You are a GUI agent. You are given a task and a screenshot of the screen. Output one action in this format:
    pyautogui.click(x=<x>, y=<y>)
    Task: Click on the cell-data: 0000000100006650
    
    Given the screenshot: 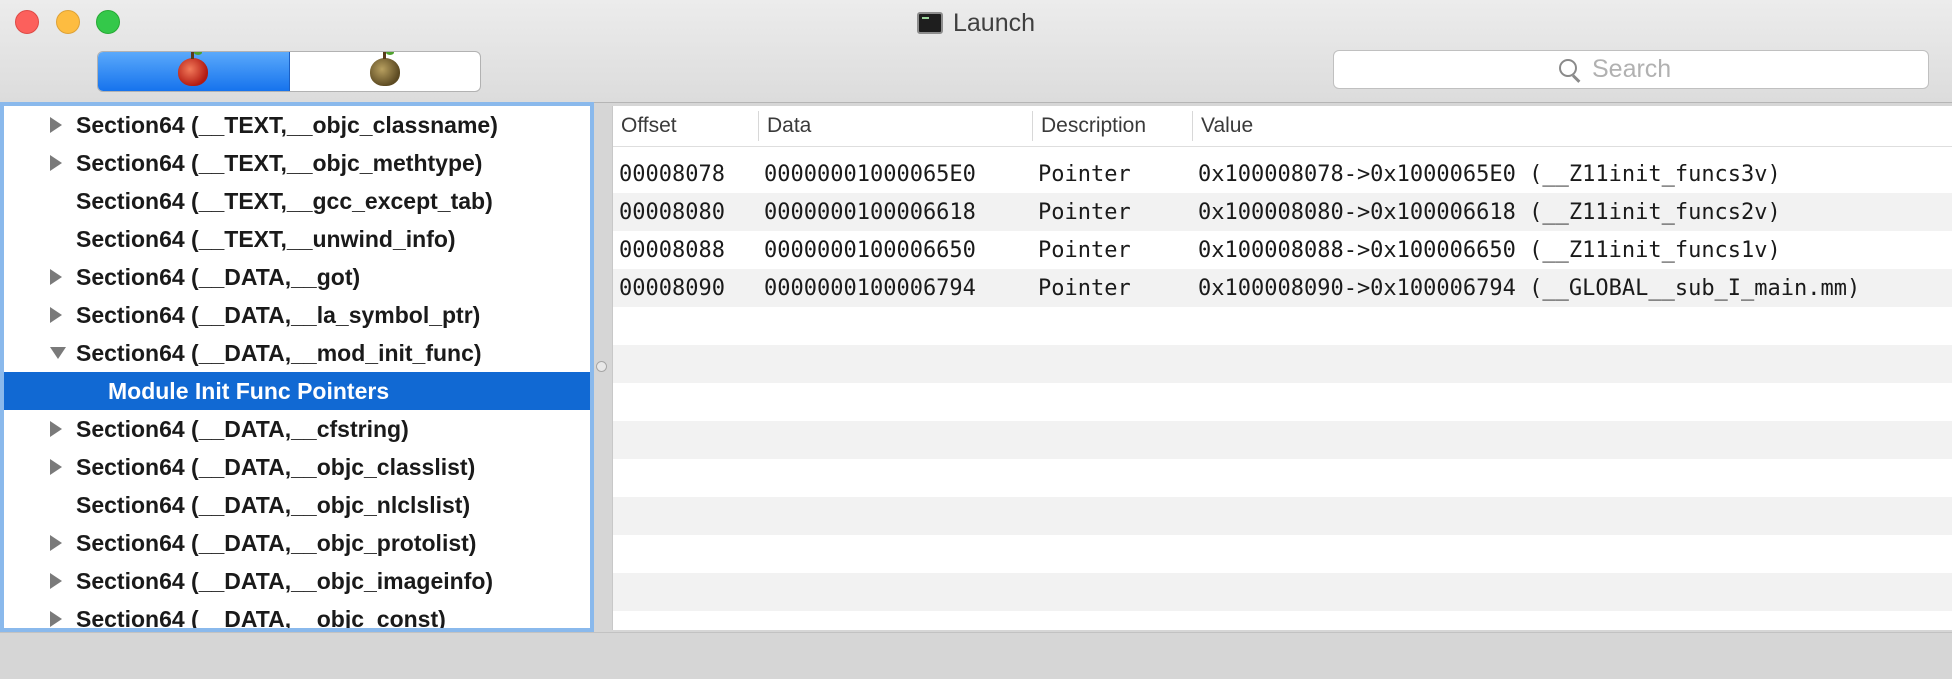 What is the action you would take?
    pyautogui.click(x=870, y=250)
    